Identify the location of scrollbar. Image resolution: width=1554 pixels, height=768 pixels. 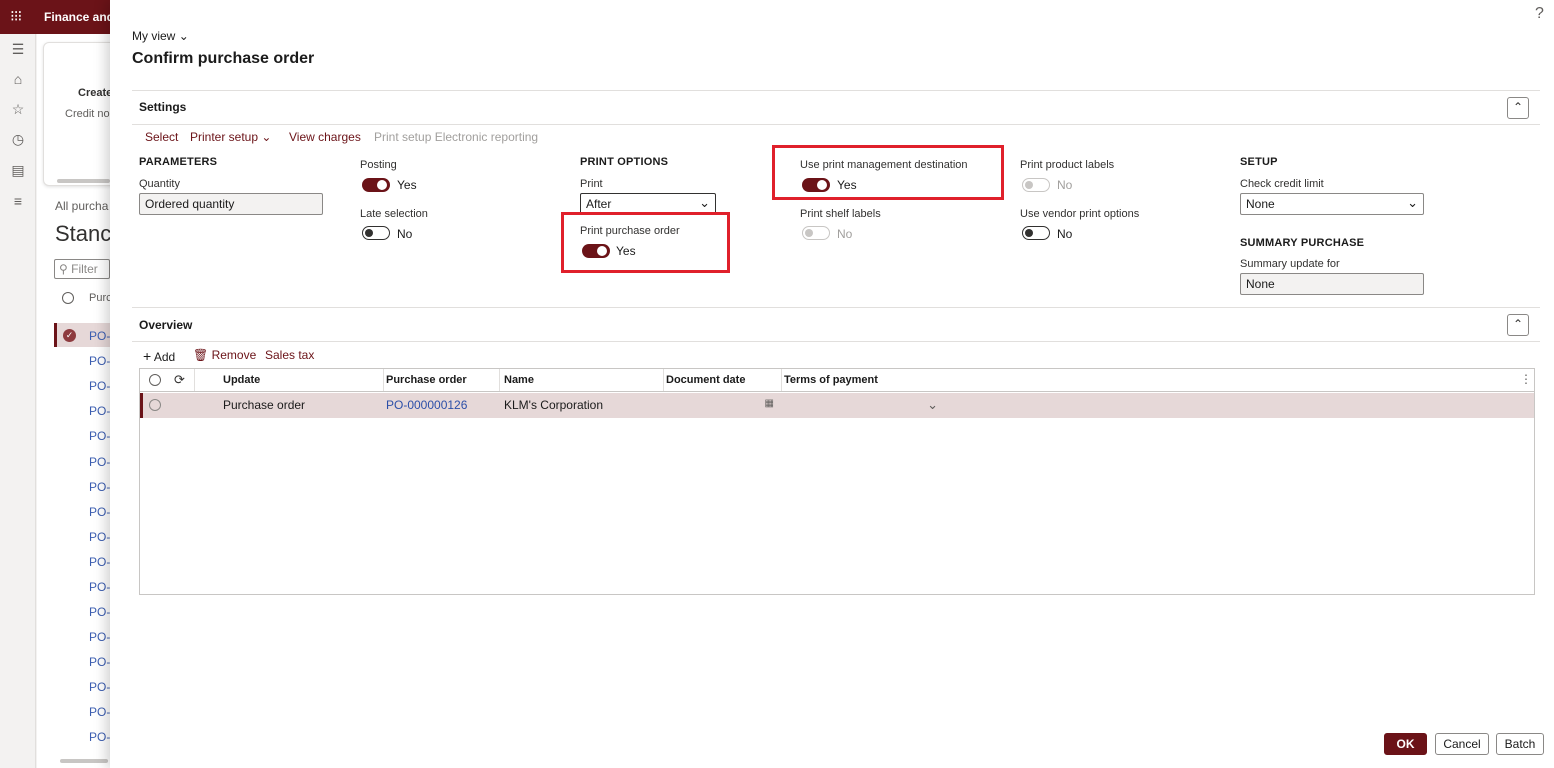
(83, 181).